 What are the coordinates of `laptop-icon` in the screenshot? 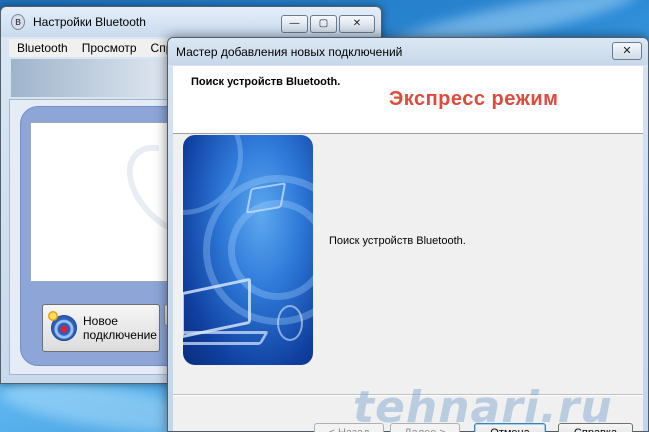 It's located at (217, 308).